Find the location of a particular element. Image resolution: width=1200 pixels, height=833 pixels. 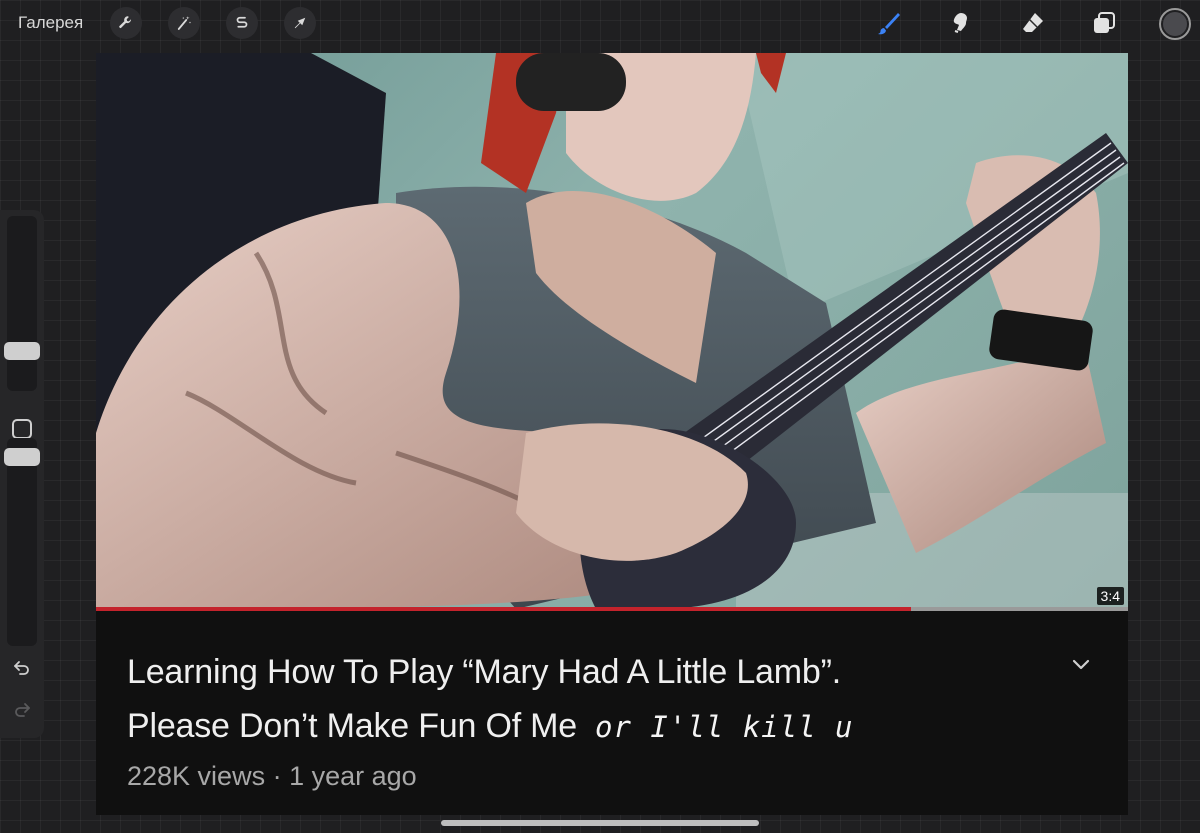

layers-icon is located at coordinates (1104, 22).